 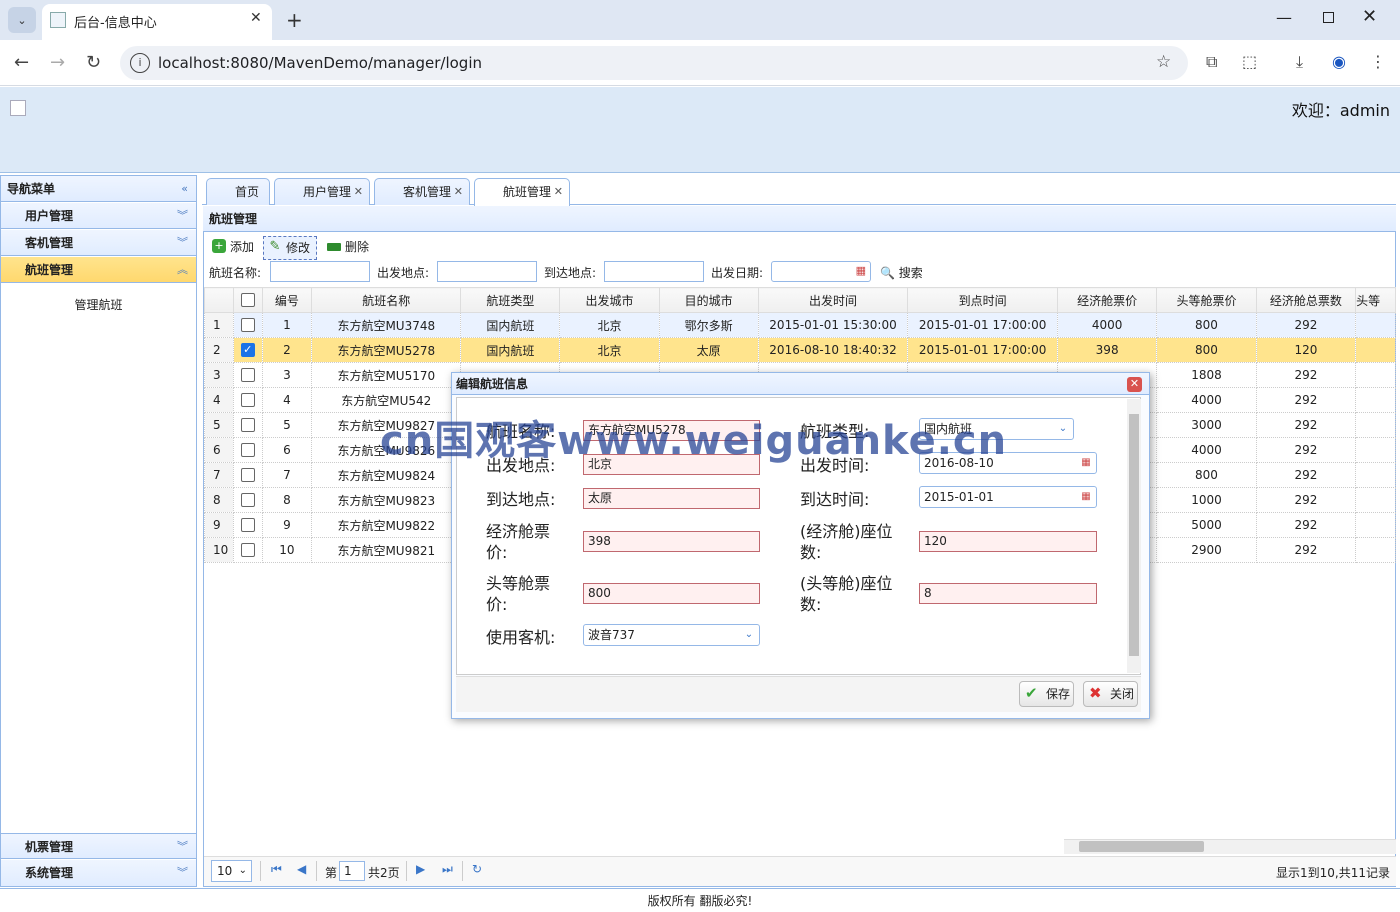 What do you see at coordinates (708, 300) in the screenshot?
I see `col-header: 目的城市` at bounding box center [708, 300].